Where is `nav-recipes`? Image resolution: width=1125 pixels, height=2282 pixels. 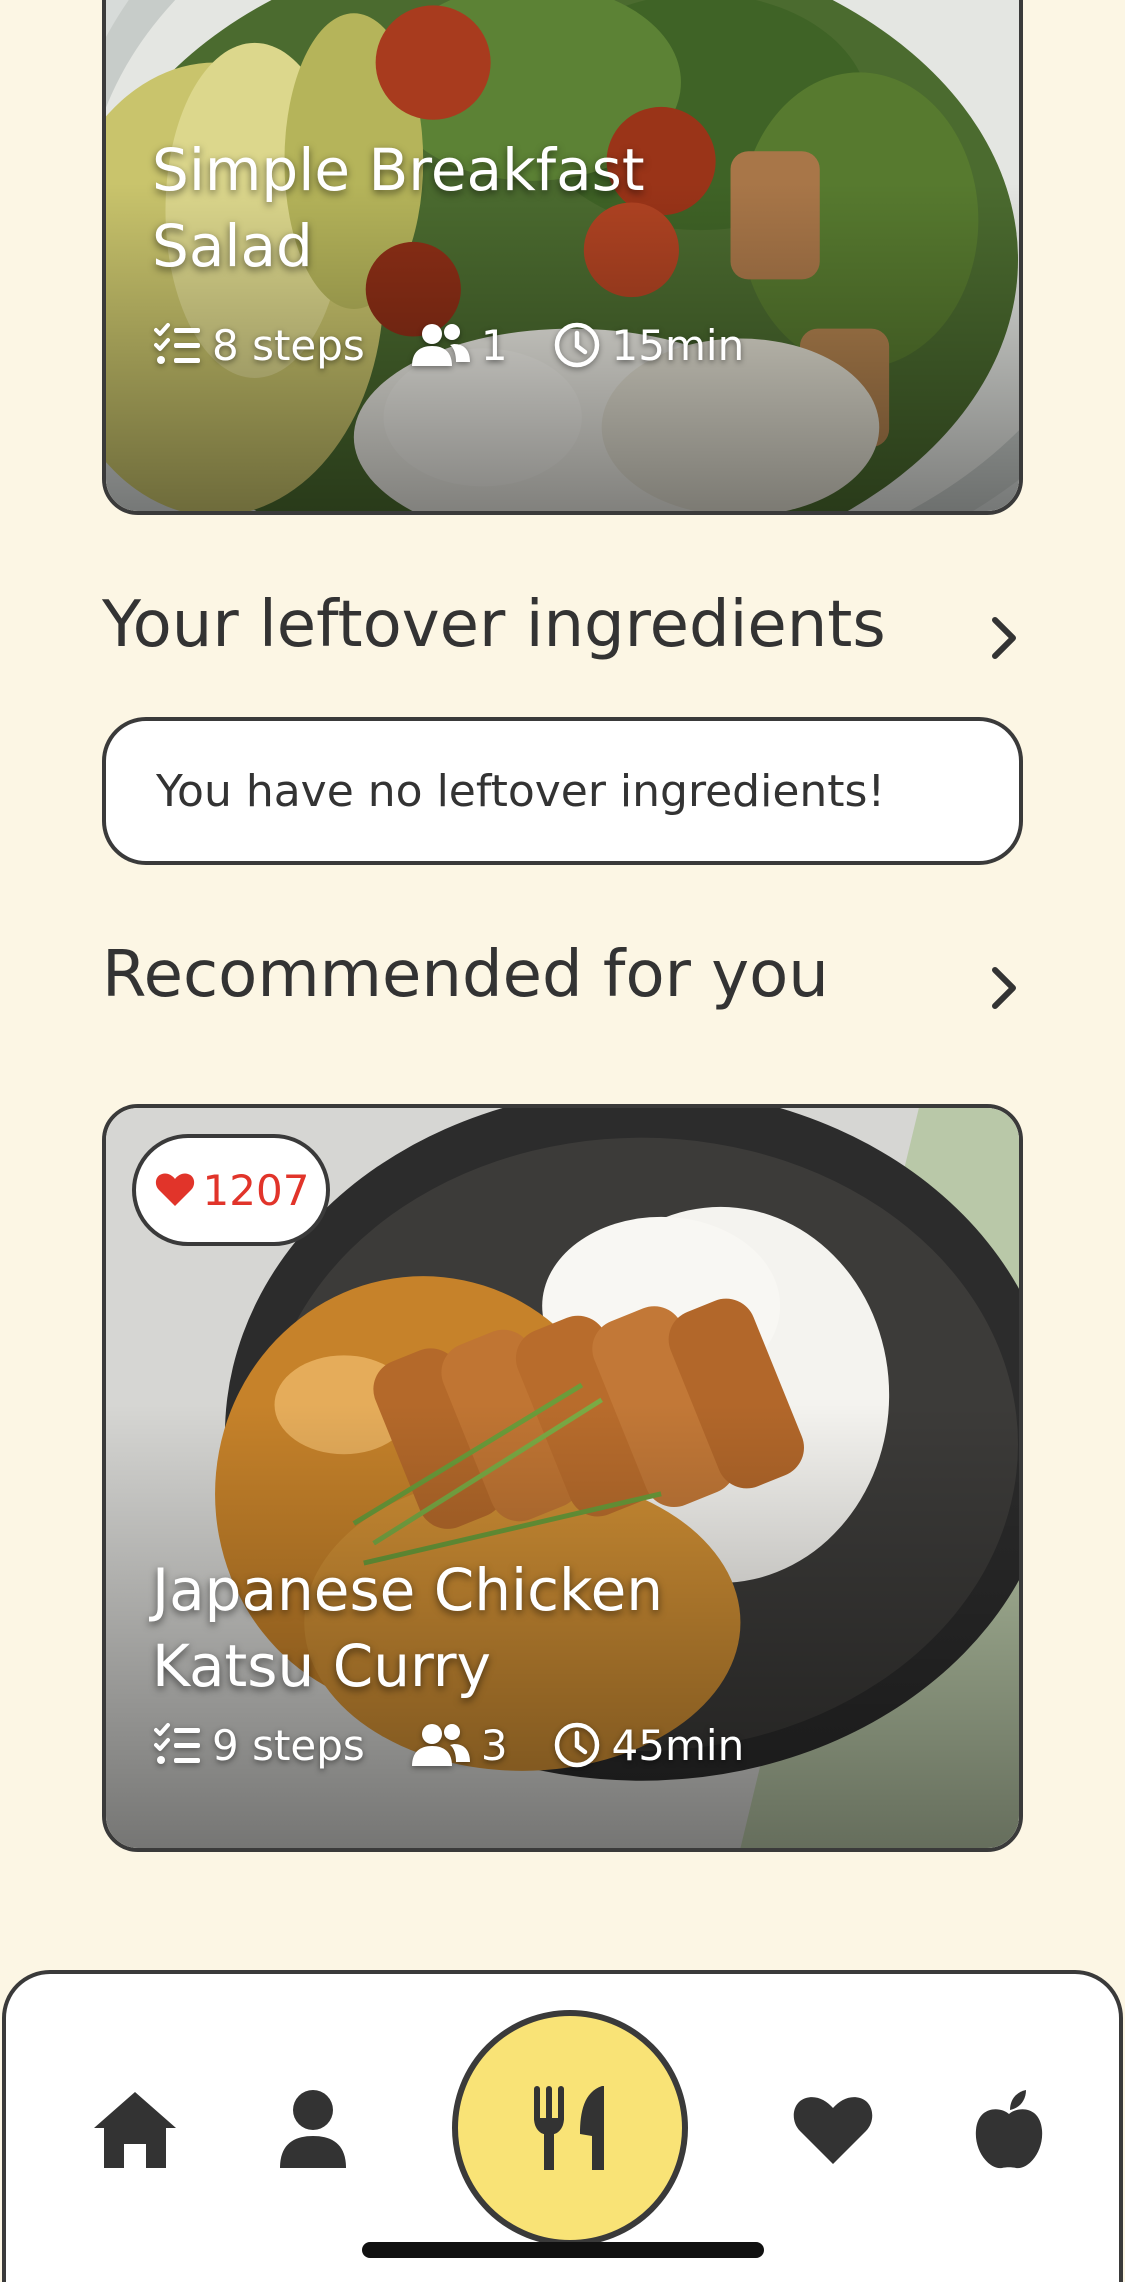 nav-recipes is located at coordinates (570, 2128).